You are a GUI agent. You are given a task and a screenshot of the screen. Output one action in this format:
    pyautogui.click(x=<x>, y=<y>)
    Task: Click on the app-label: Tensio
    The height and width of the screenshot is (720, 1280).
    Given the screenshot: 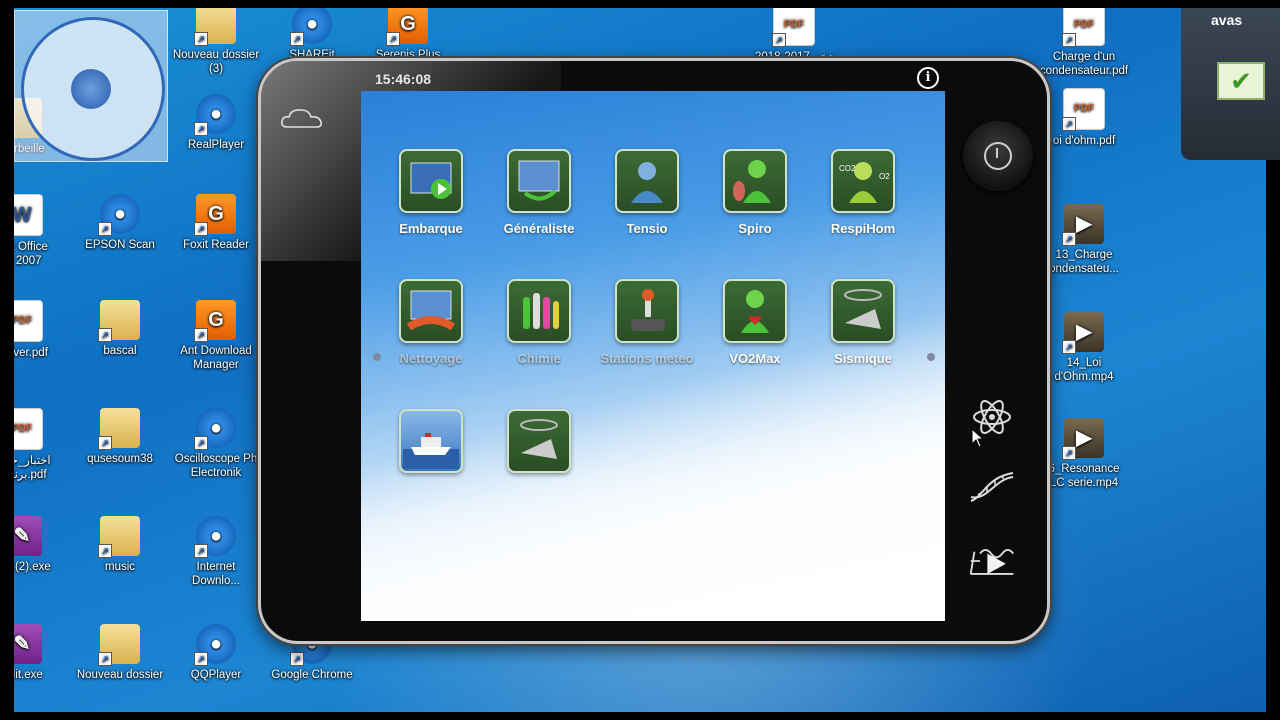 What is the action you would take?
    pyautogui.click(x=647, y=228)
    